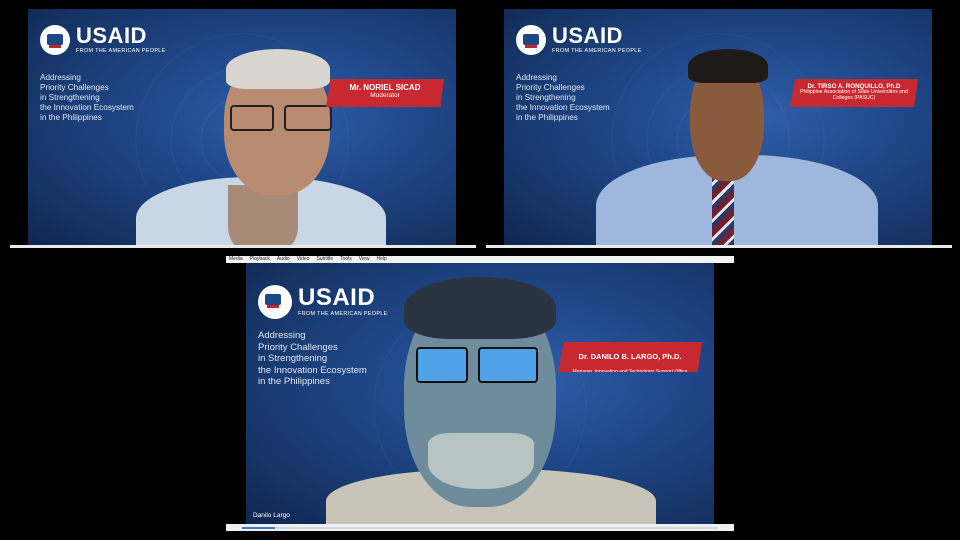 The width and height of the screenshot is (960, 540). I want to click on menu-media: Media, so click(236, 259).